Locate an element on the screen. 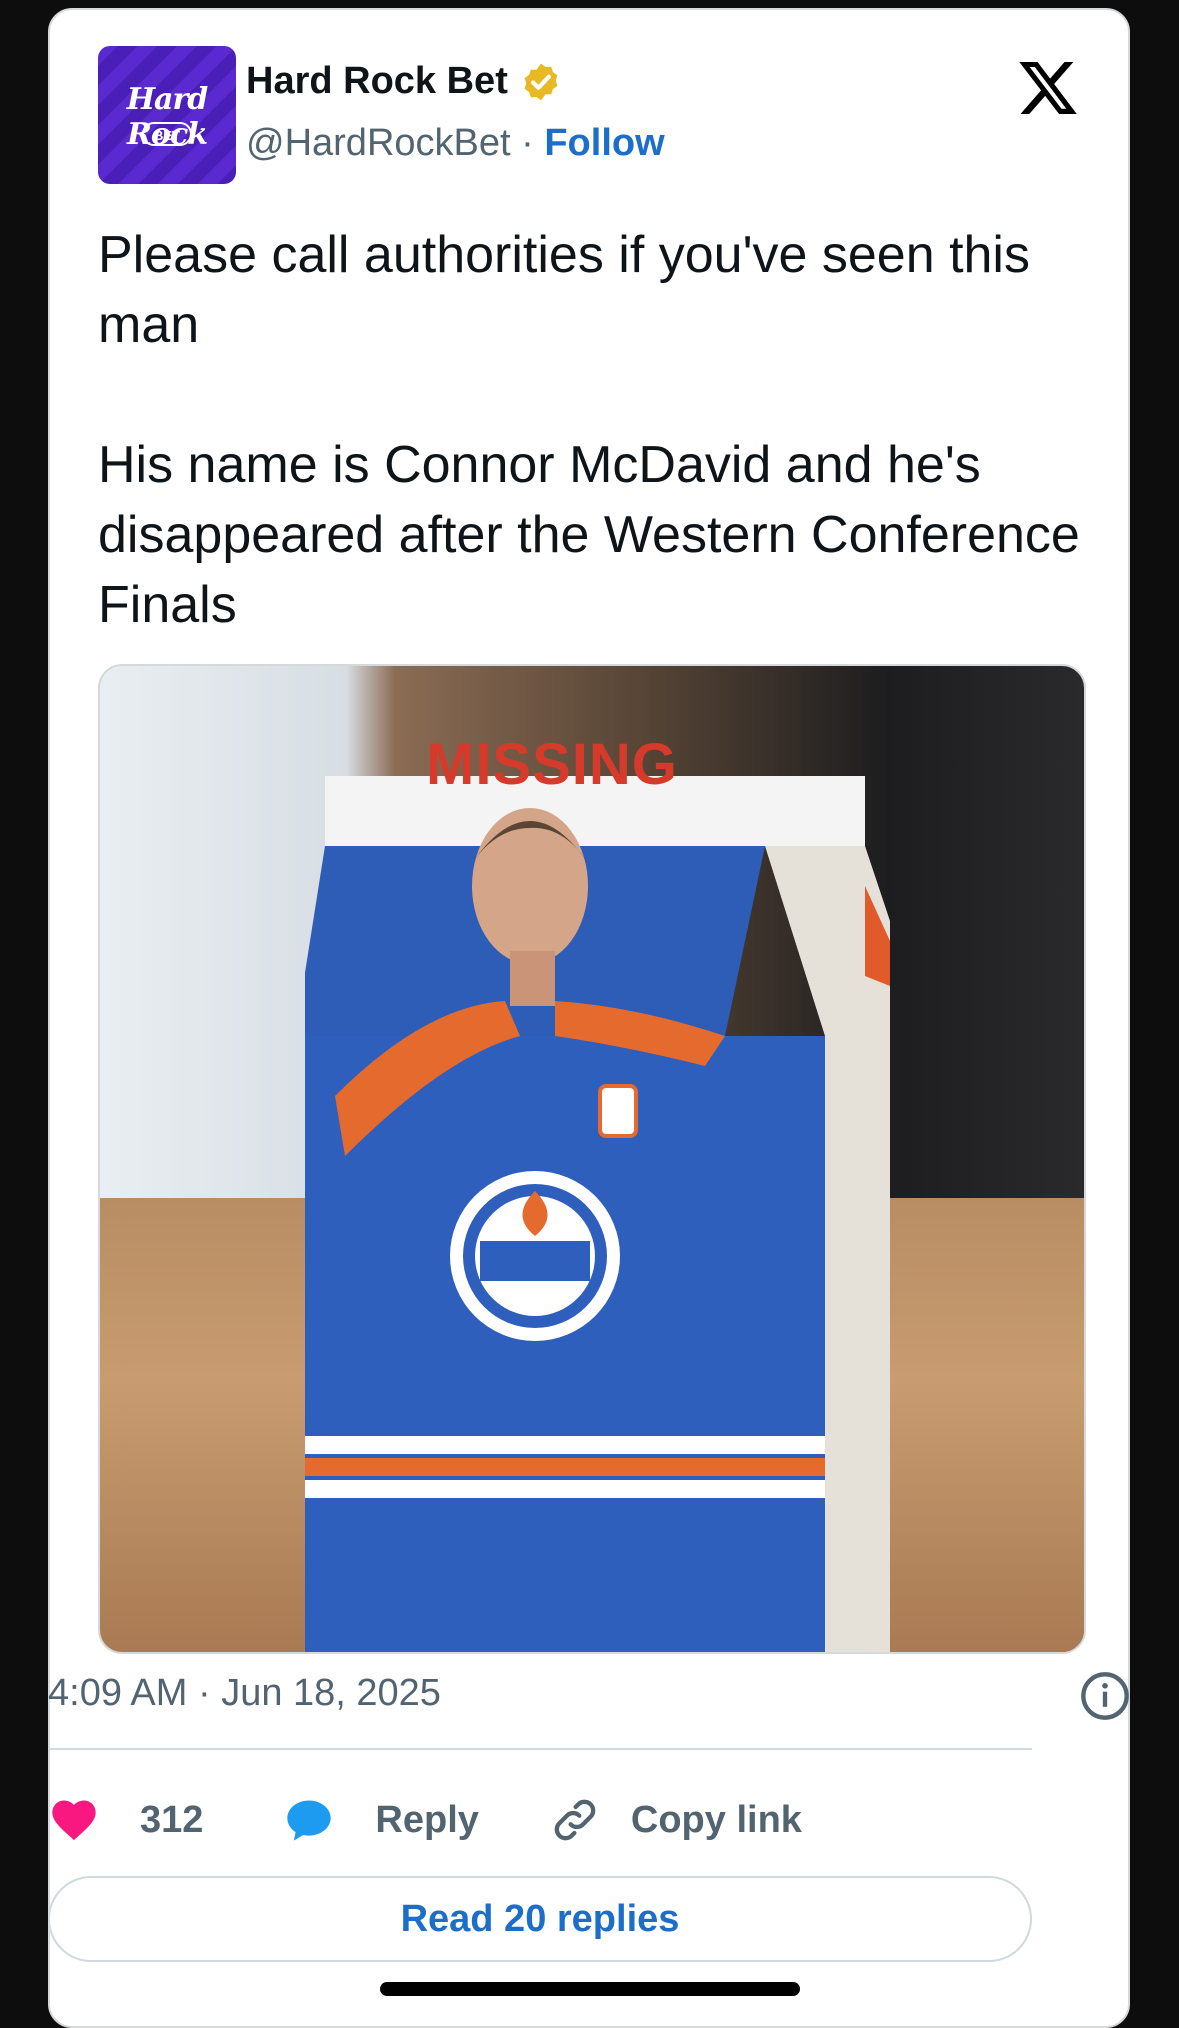 The width and height of the screenshot is (1179, 2028). verified-badge-icon is located at coordinates (541, 81).